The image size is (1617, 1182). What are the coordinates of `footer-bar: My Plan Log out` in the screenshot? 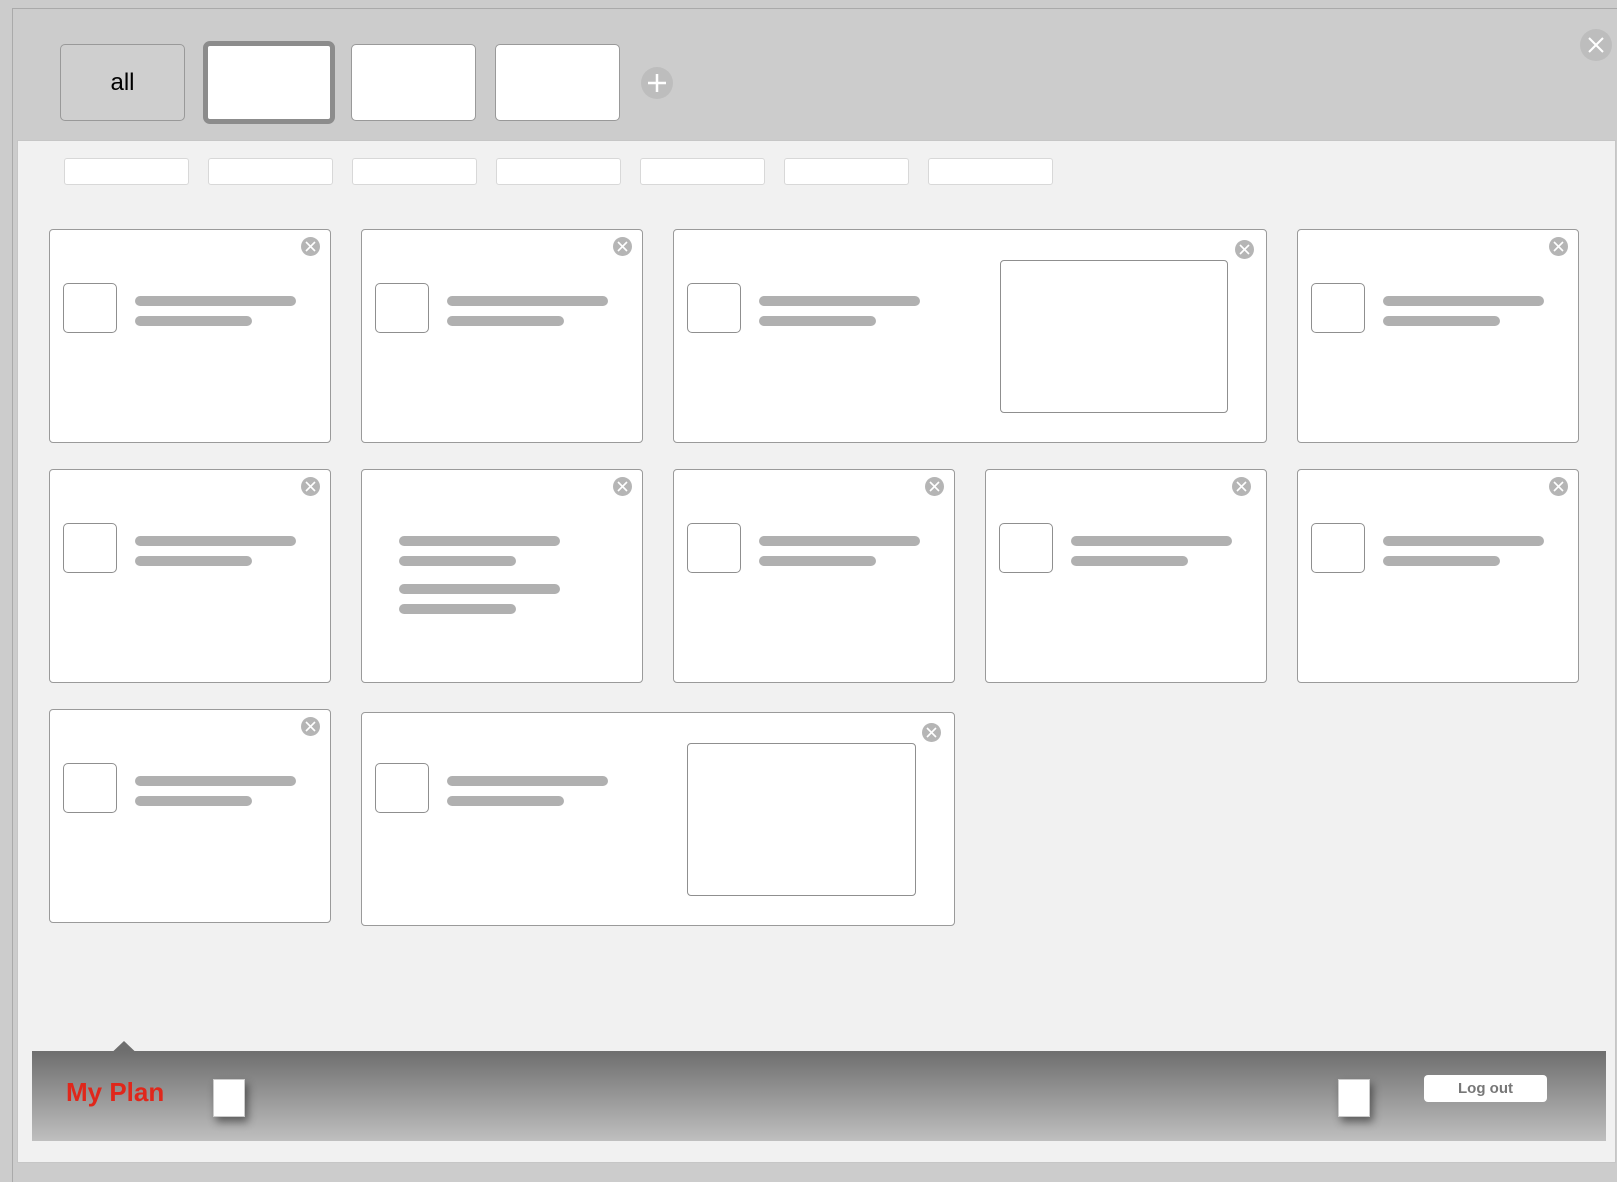 It's located at (819, 1096).